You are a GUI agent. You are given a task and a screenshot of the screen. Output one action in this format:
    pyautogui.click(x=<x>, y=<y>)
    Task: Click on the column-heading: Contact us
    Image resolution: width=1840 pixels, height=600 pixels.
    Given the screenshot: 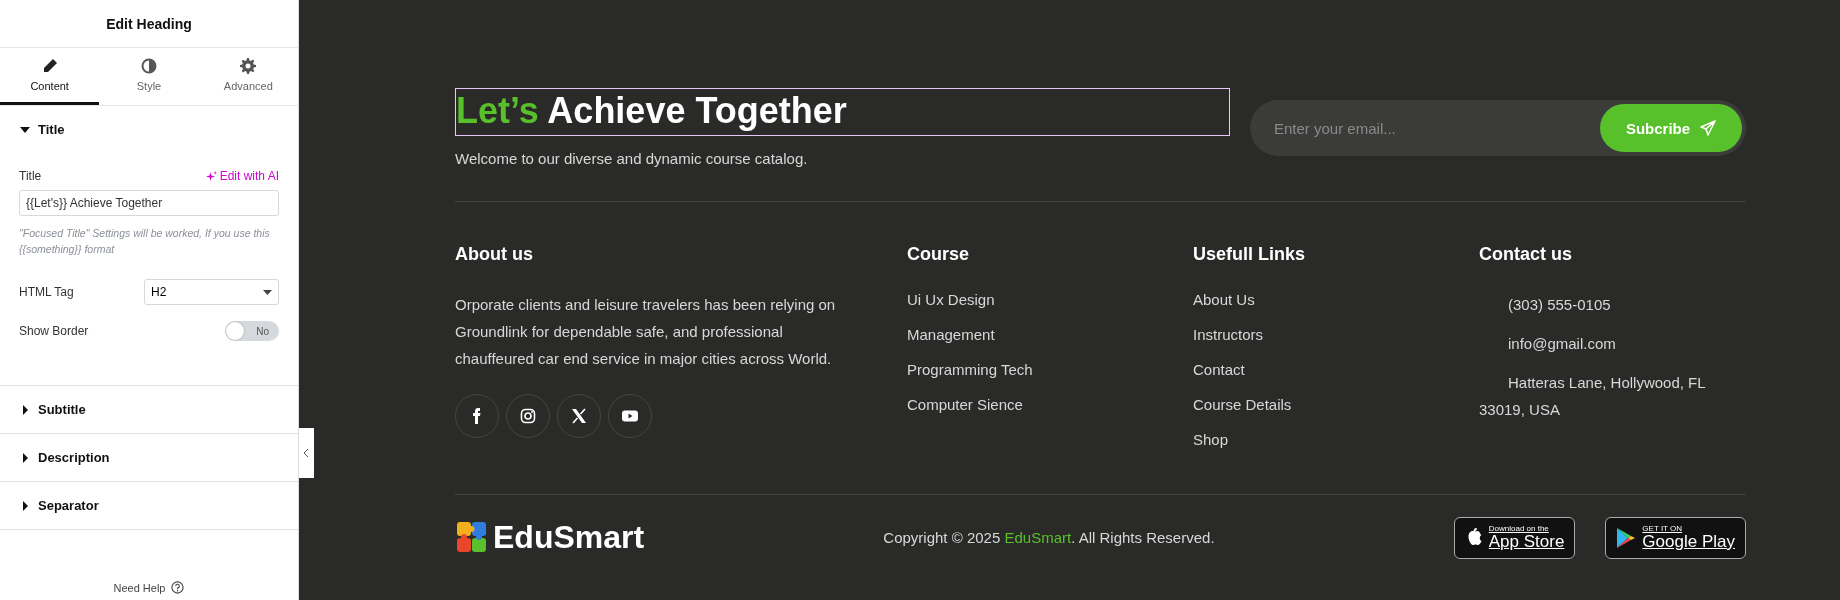 What is the action you would take?
    pyautogui.click(x=1526, y=254)
    